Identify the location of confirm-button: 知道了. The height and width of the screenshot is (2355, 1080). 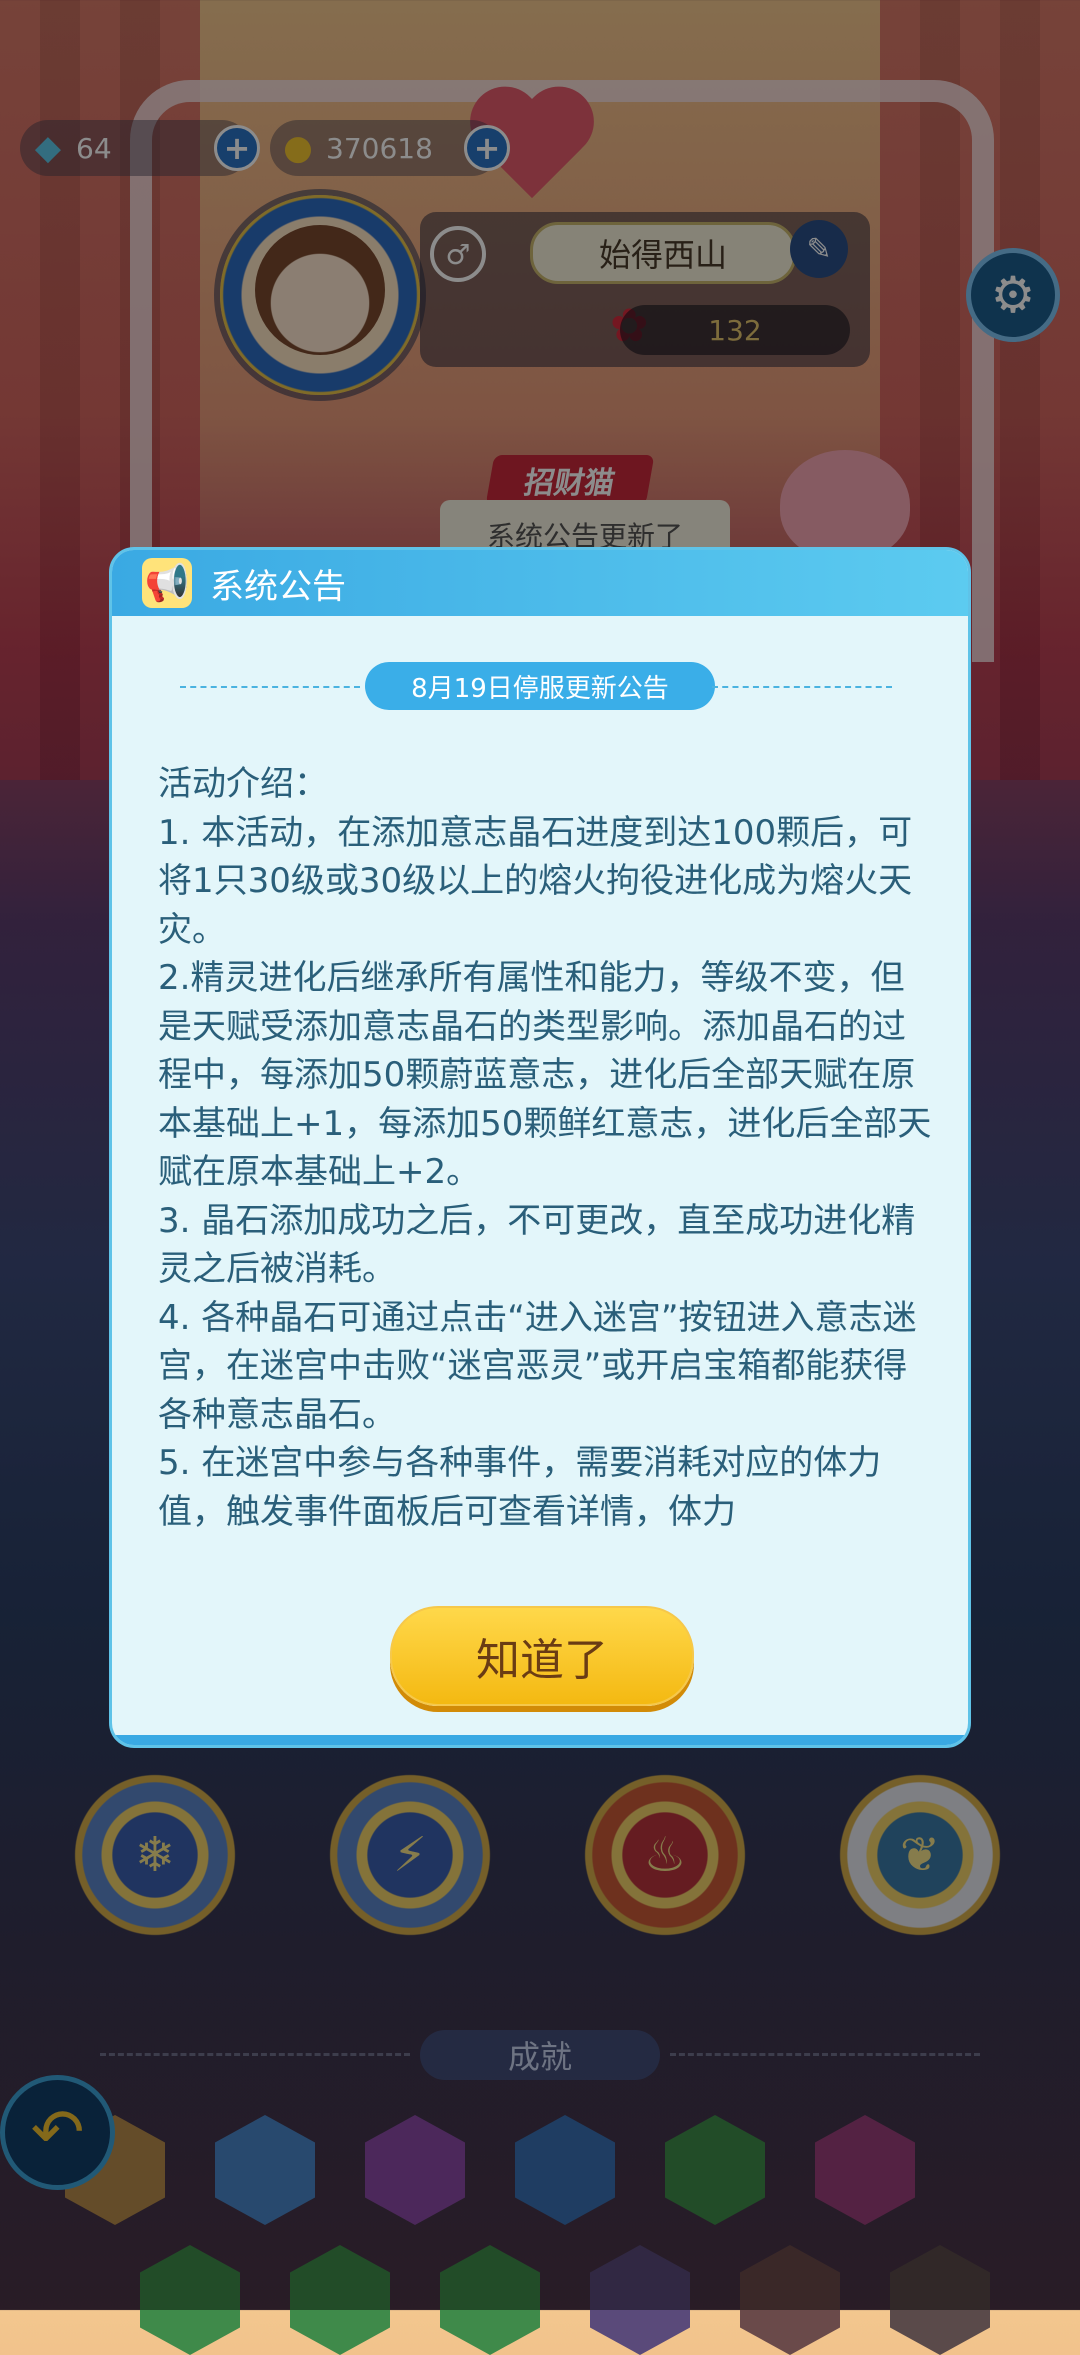
(542, 1656).